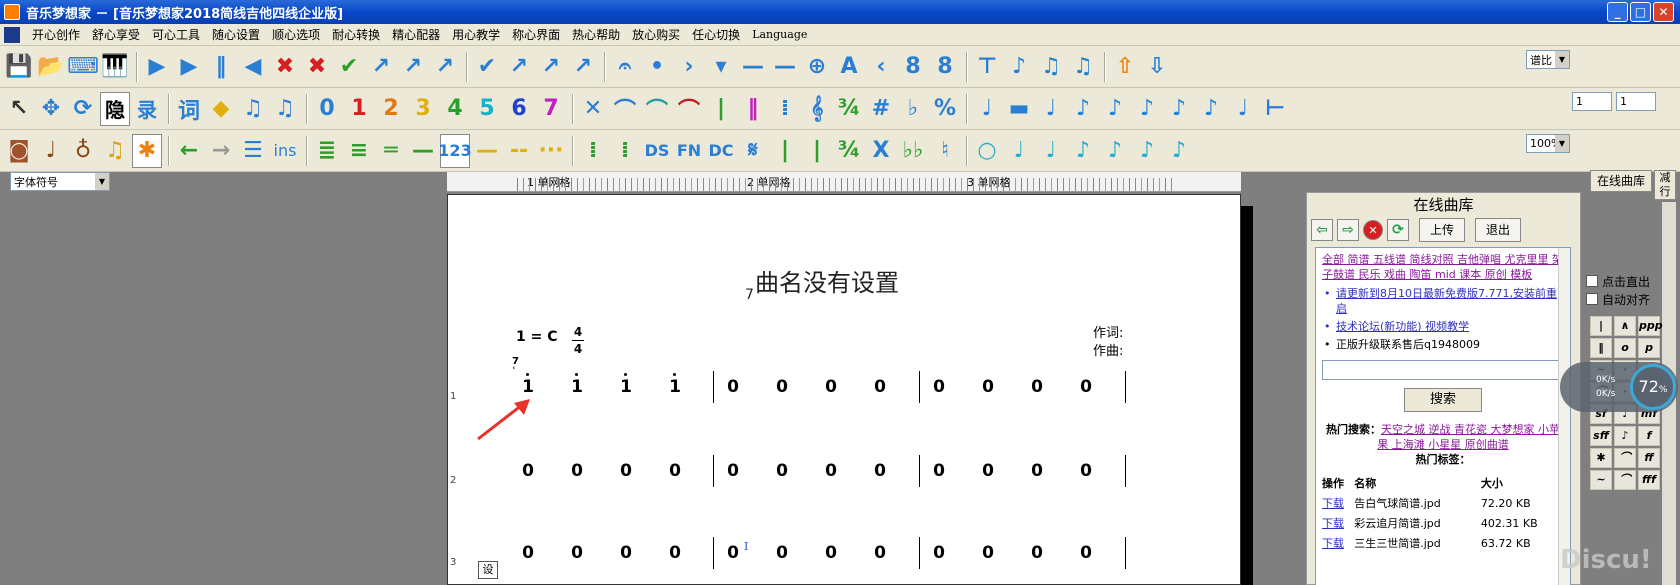  Describe the element at coordinates (1498, 230) in the screenshot. I see `logout-button: 退出` at that location.